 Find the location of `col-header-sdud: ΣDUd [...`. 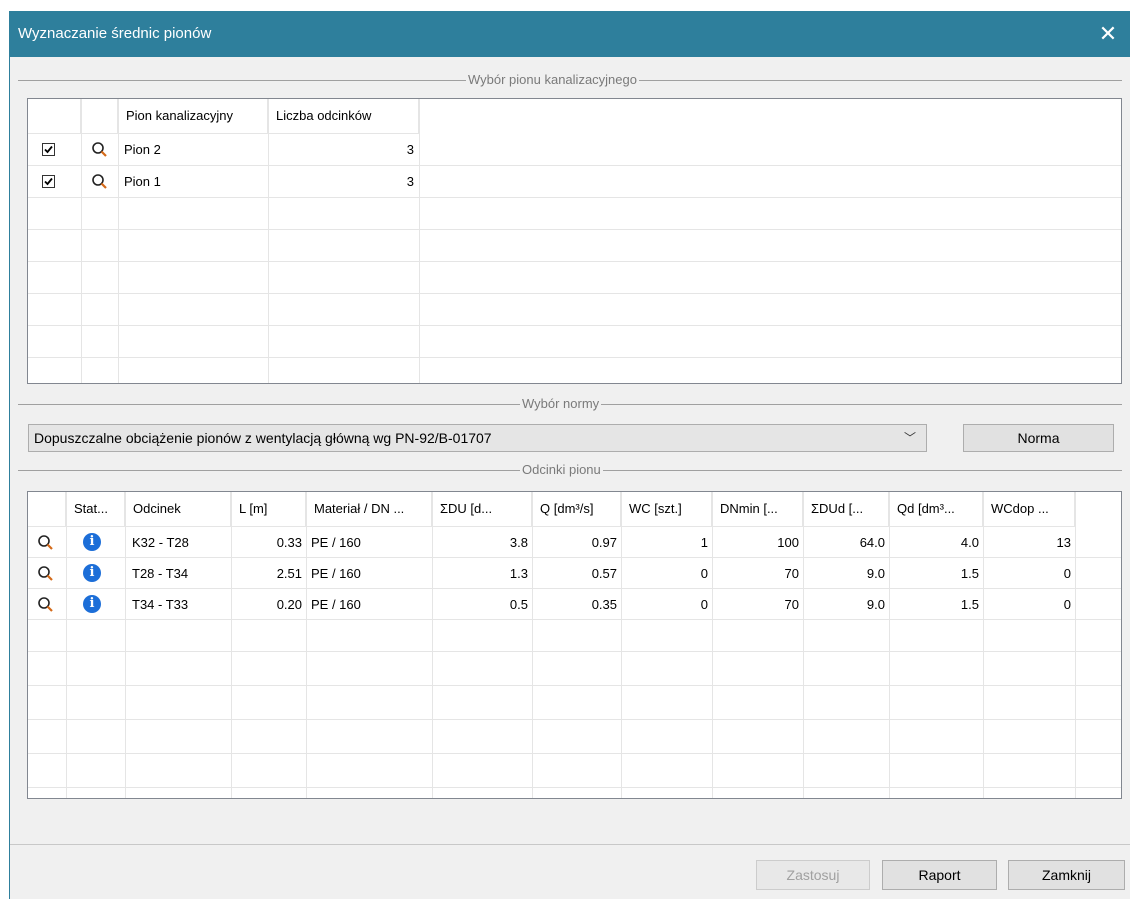

col-header-sdud: ΣDUd [... is located at coordinates (846, 509).